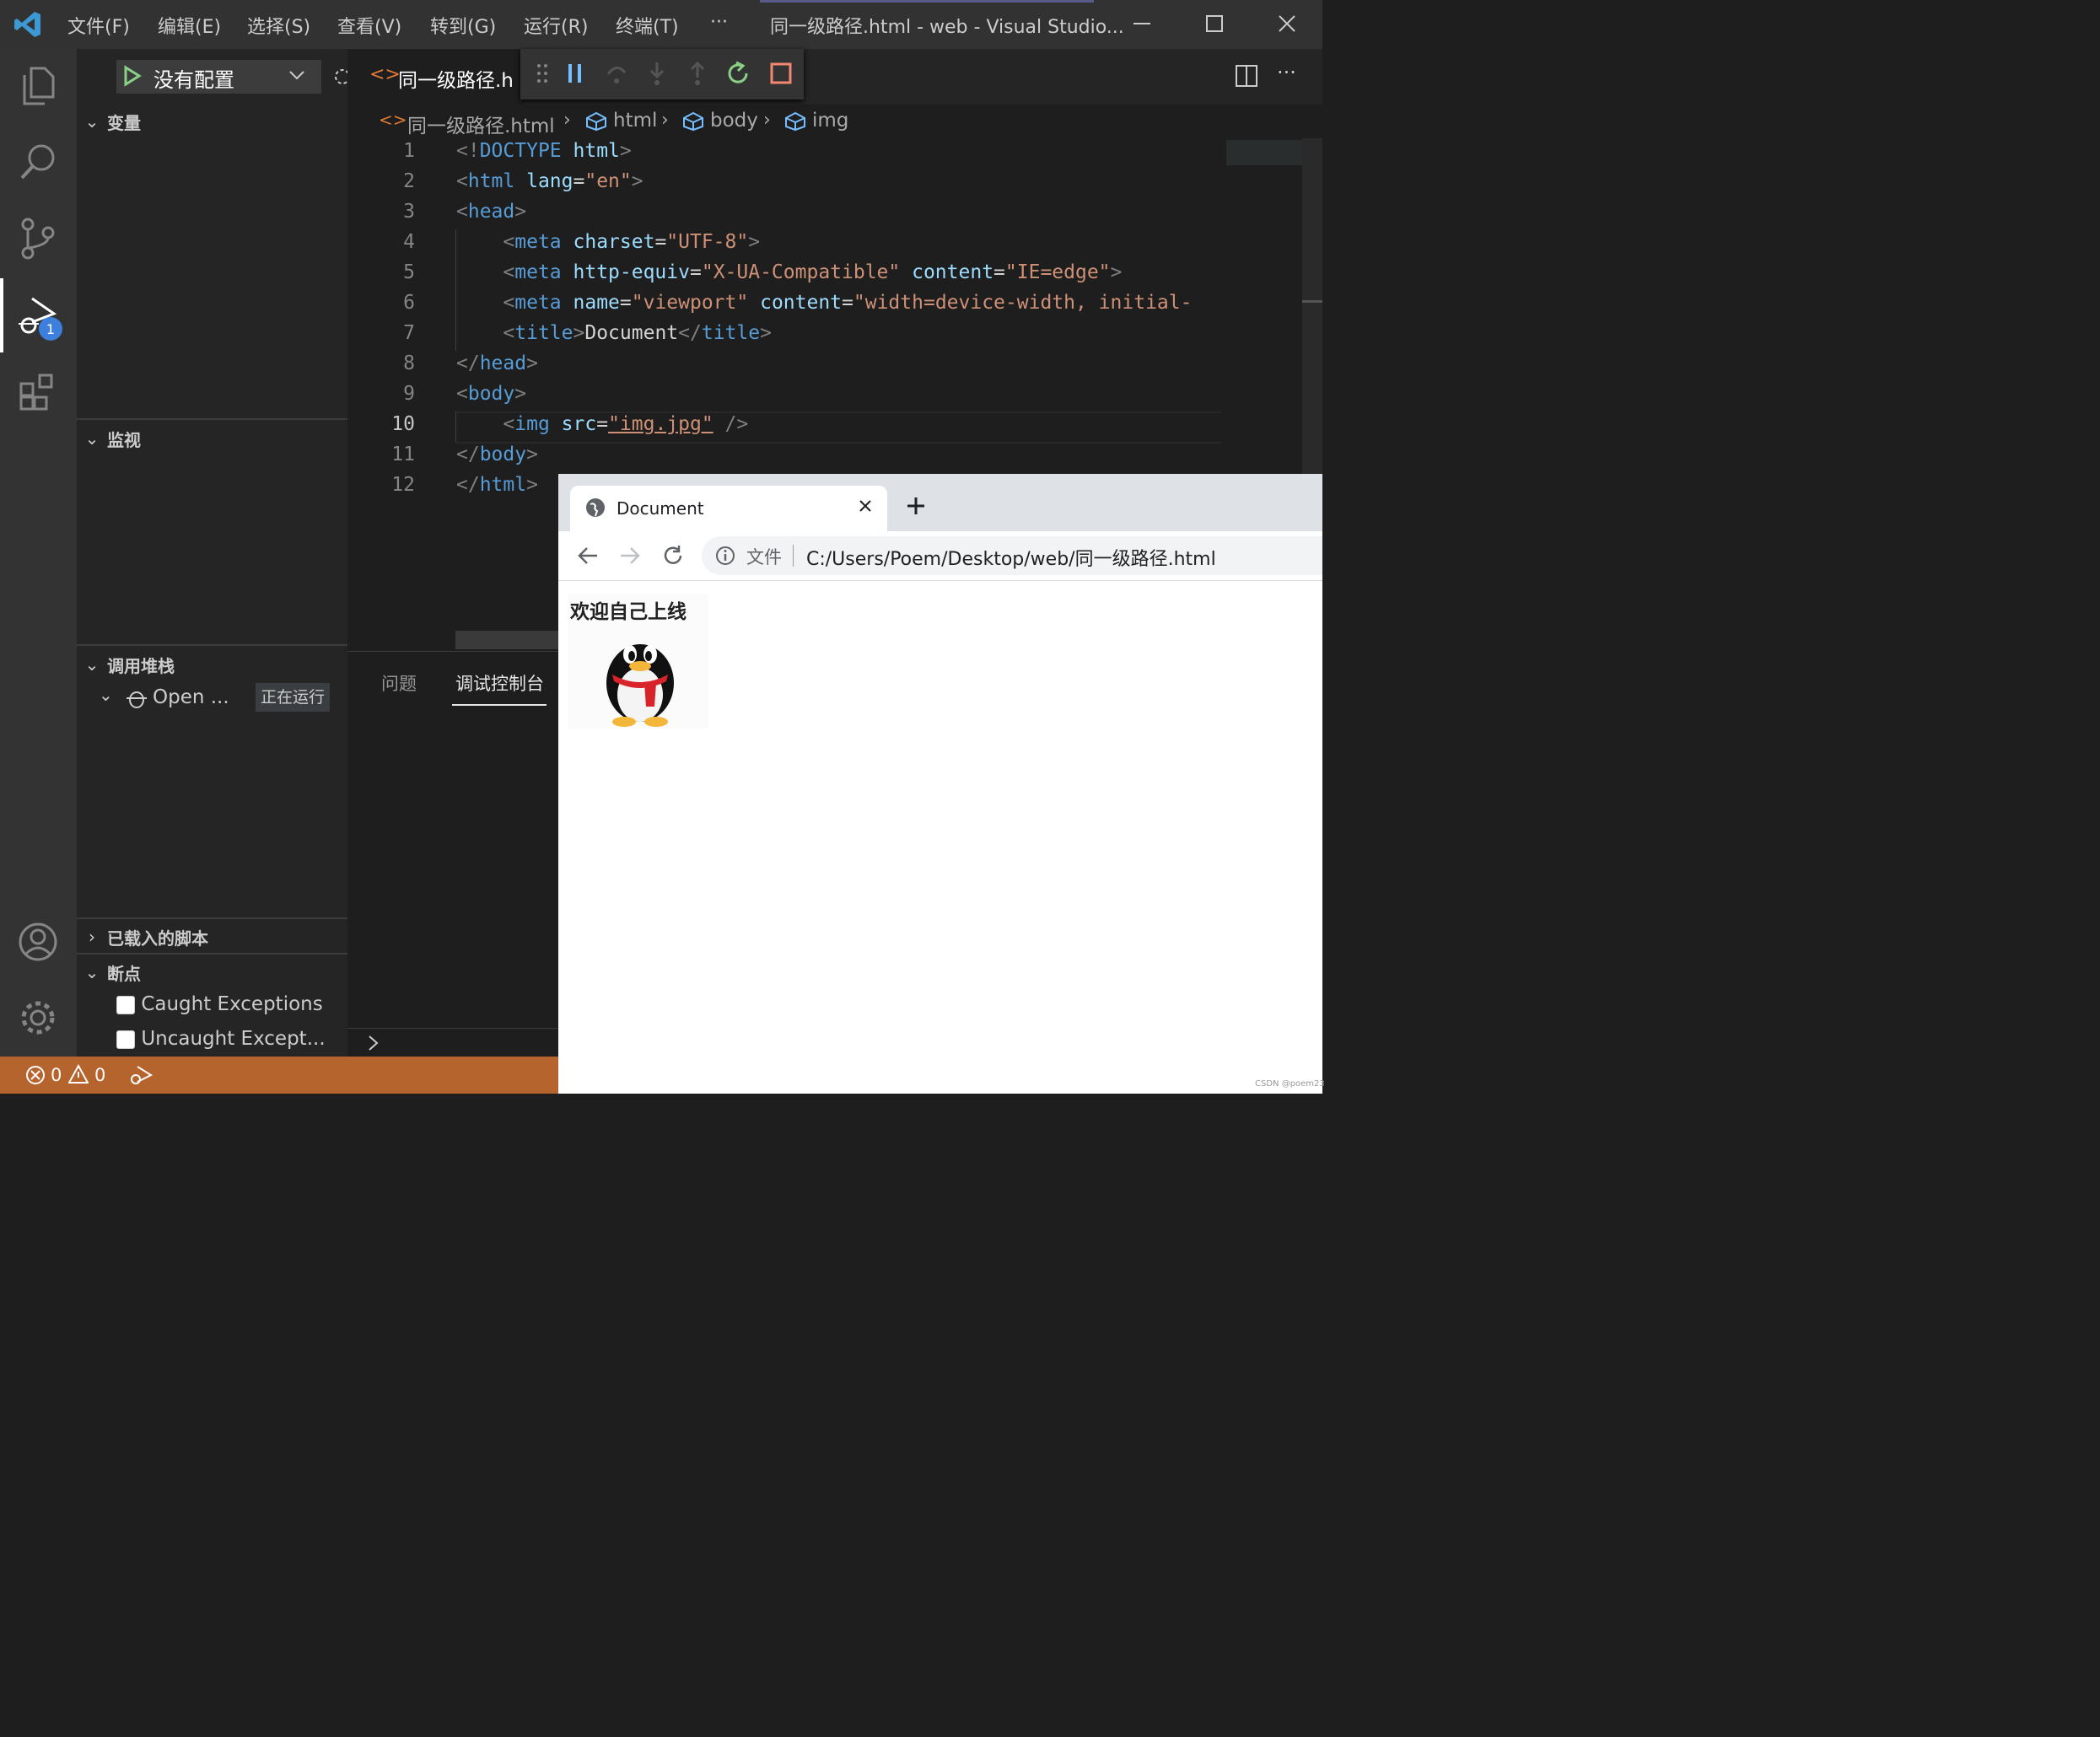 The image size is (2100, 1737). Describe the element at coordinates (409, 181) in the screenshot. I see `line-number: 2` at that location.